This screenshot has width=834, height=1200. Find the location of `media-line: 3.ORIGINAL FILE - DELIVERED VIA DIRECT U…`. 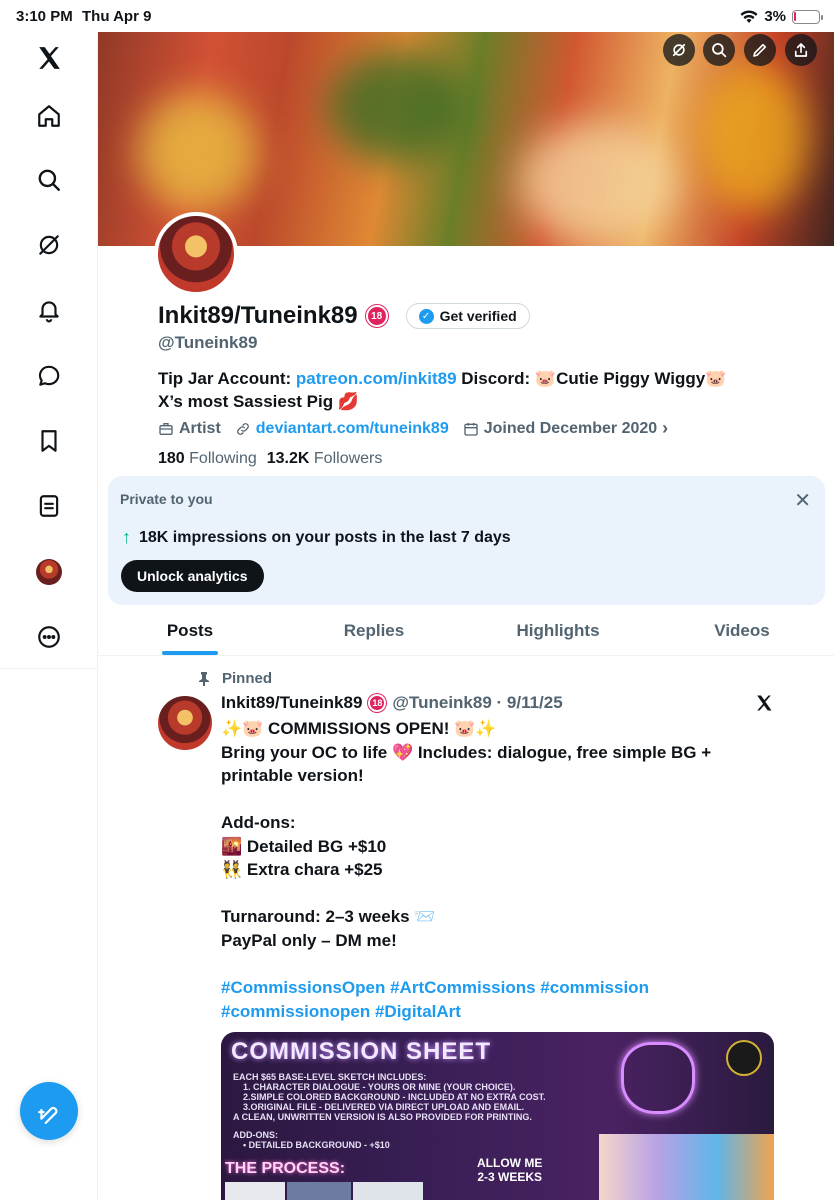

media-line: 3.ORIGINAL FILE - DELIVERED VIA DIRECT U… is located at coordinates (384, 1107).